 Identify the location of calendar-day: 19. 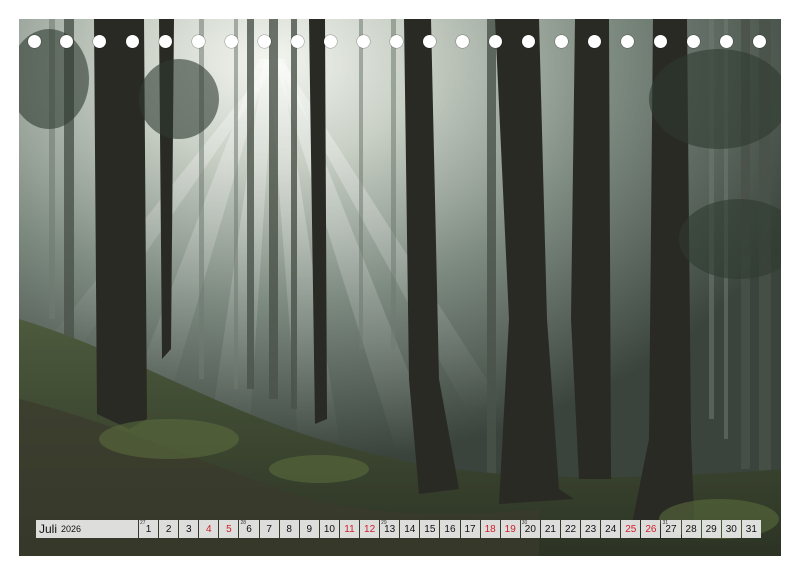
(510, 529).